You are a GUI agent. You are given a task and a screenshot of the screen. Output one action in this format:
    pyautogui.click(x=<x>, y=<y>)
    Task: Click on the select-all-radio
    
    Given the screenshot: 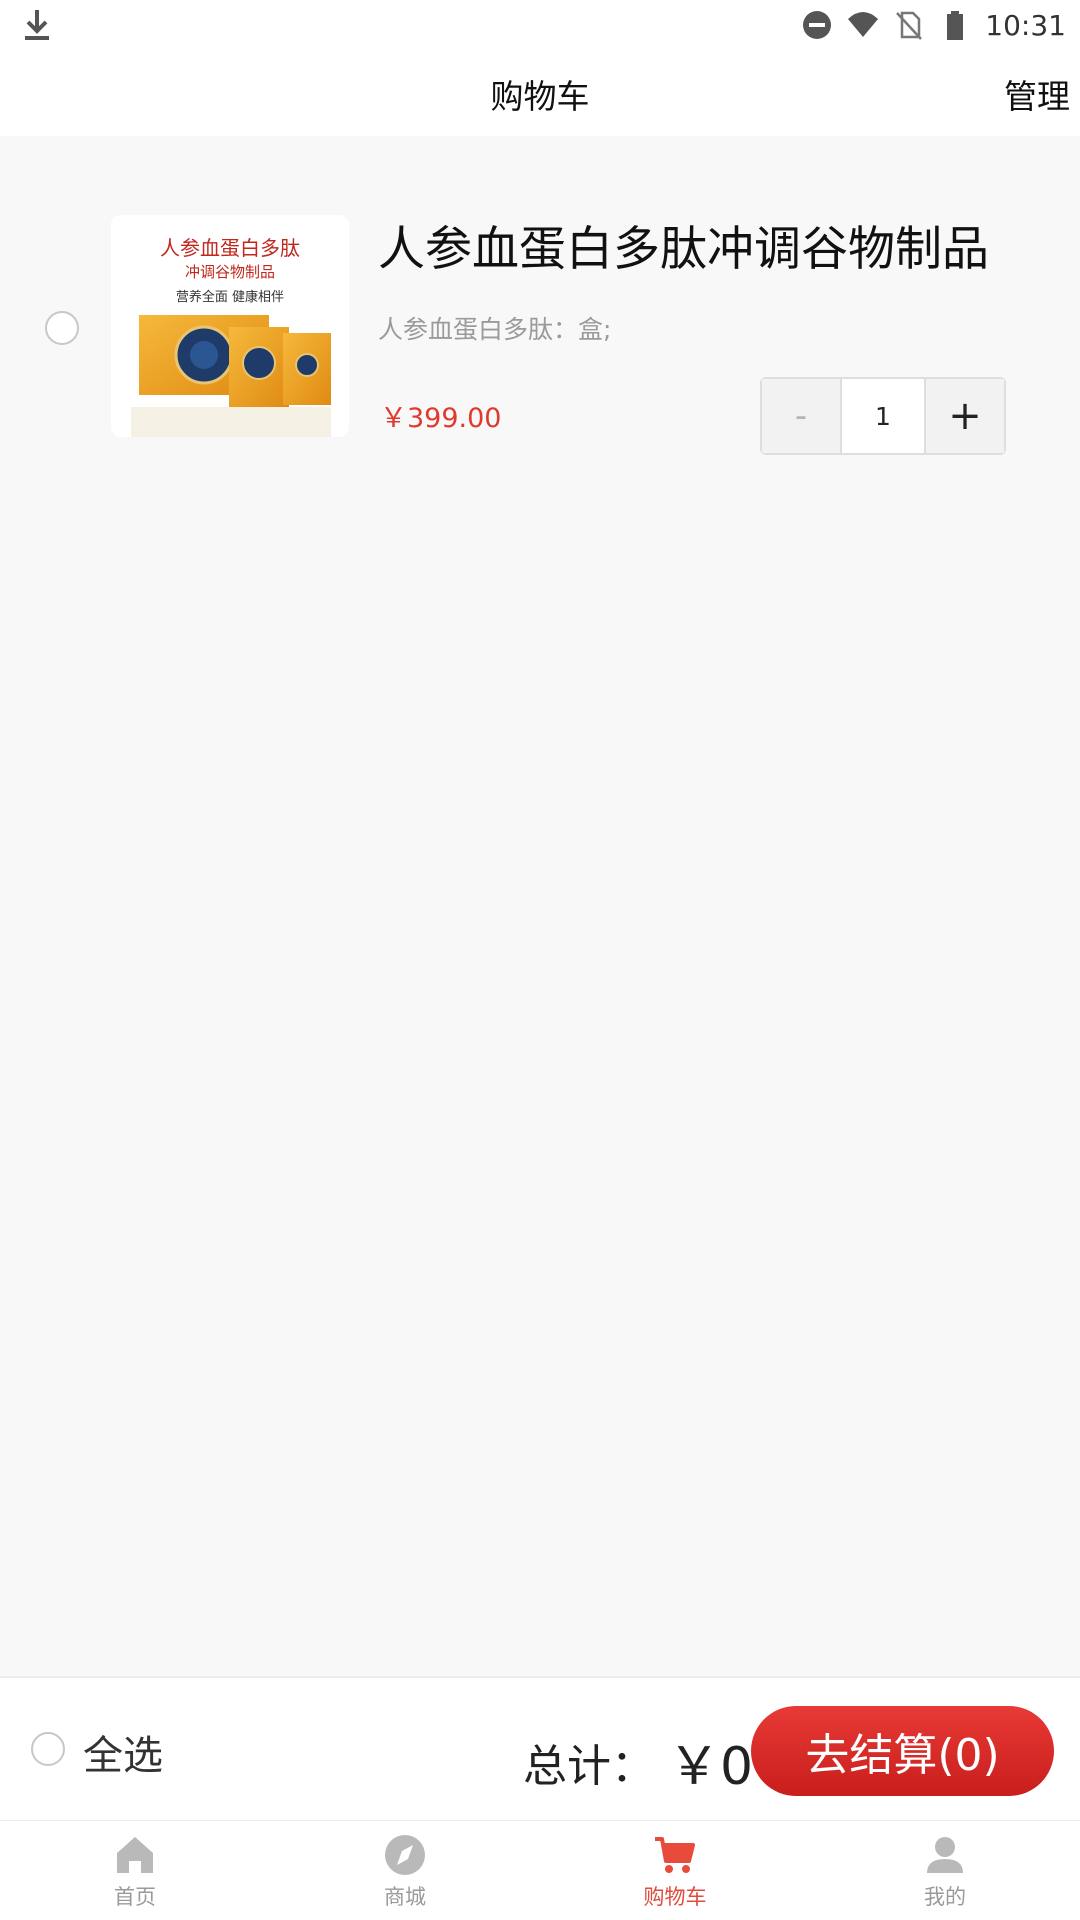 What is the action you would take?
    pyautogui.click(x=48, y=1749)
    